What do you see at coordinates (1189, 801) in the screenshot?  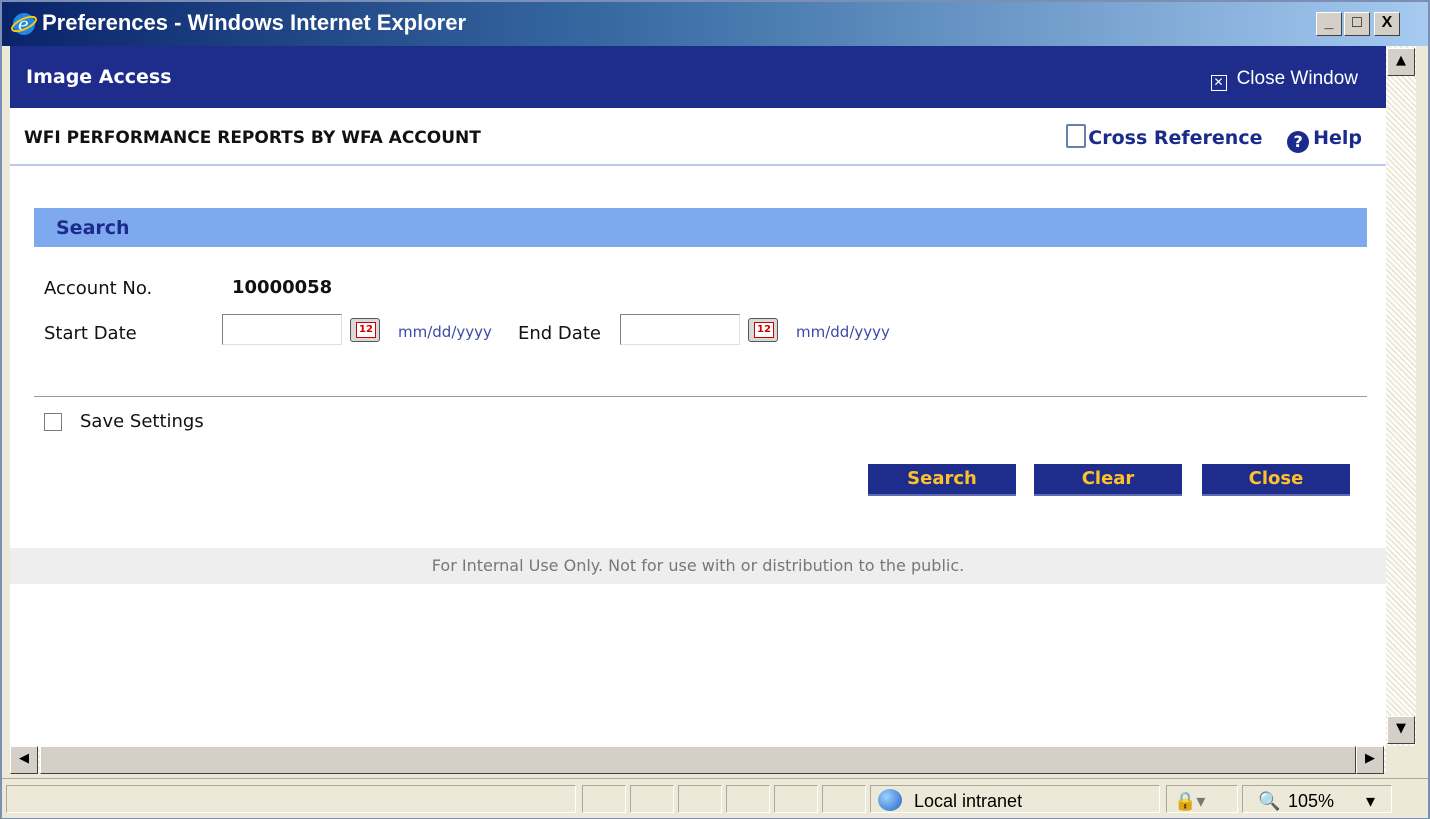 I see `protected-mode-icon: 🔒▾` at bounding box center [1189, 801].